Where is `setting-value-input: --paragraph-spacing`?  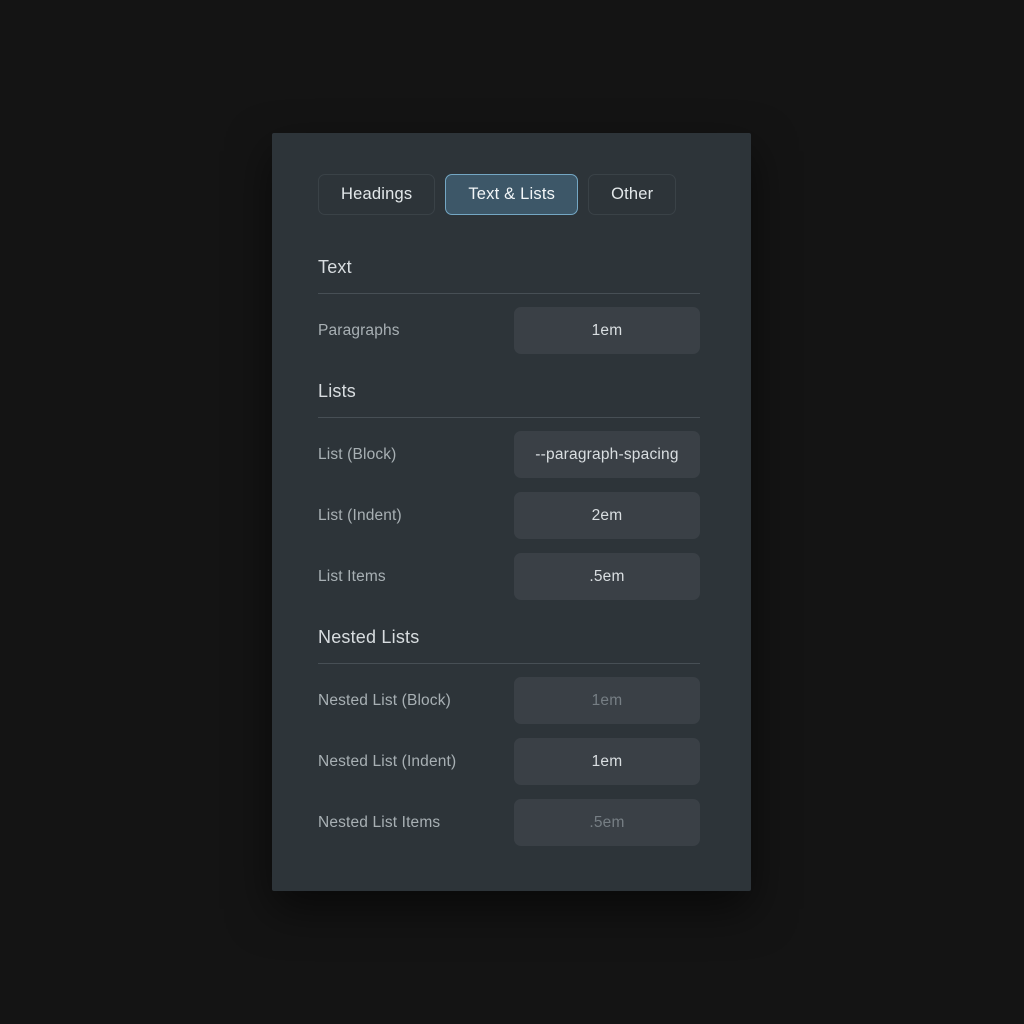
setting-value-input: --paragraph-spacing is located at coordinates (607, 454).